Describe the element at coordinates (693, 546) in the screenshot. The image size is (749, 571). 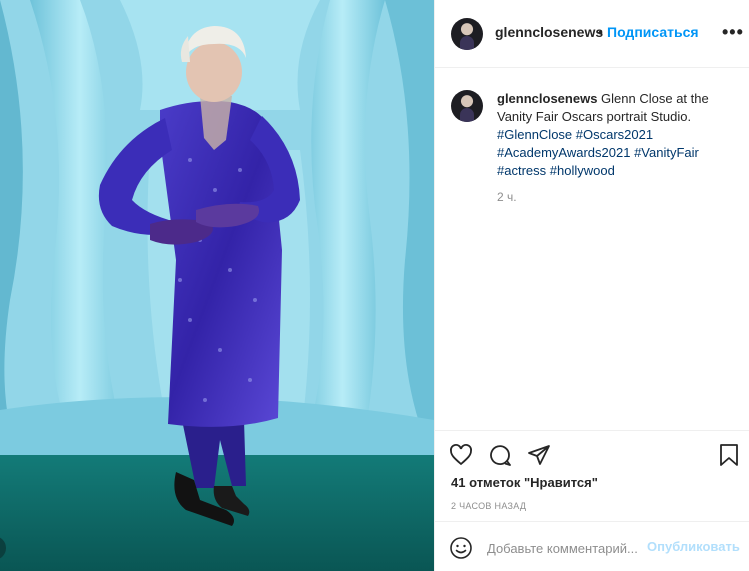
I see `publish-button: Опубликовать` at that location.